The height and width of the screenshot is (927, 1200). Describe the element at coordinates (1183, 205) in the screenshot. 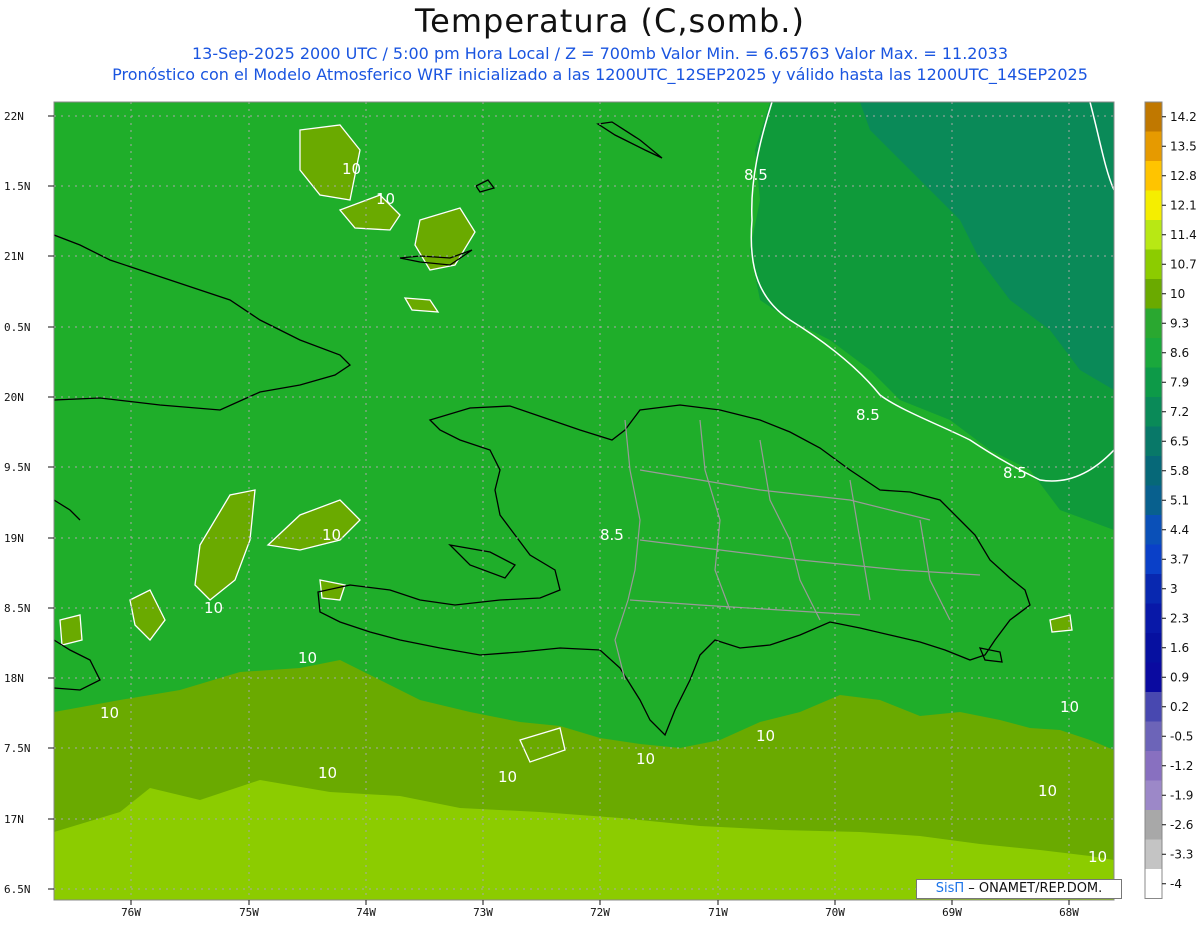

I see `colorbar-label: 12.1` at that location.